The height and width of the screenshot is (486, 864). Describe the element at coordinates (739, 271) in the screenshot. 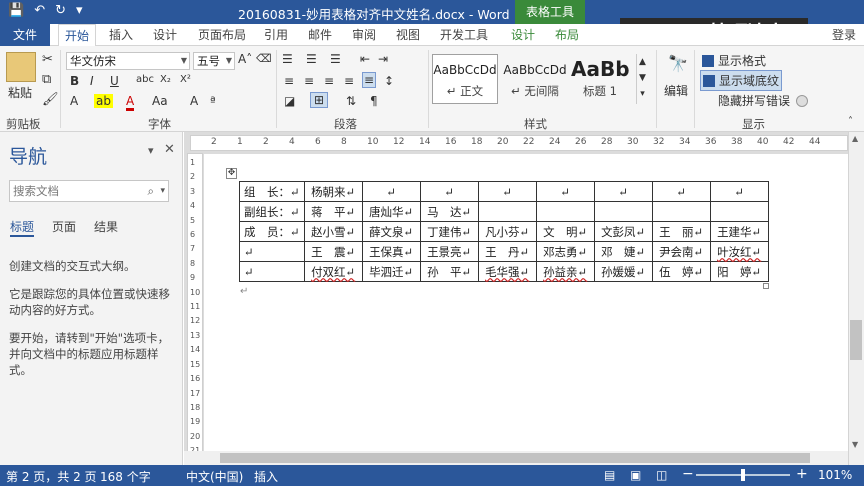

I see `table-cell: 阳 婷↵` at that location.